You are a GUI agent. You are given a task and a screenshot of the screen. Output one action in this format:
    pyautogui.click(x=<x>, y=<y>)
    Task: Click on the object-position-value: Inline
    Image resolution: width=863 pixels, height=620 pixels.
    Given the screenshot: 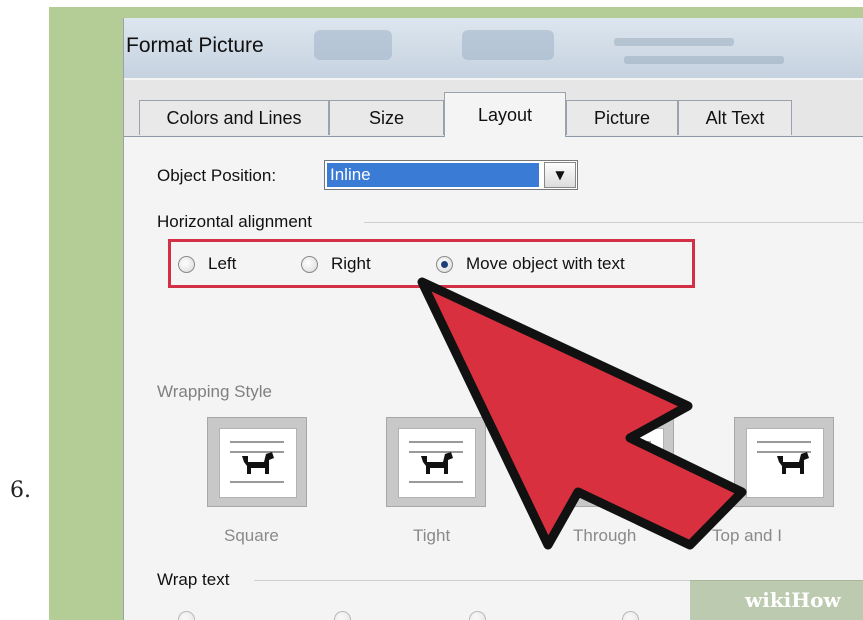 What is the action you would take?
    pyautogui.click(x=433, y=175)
    